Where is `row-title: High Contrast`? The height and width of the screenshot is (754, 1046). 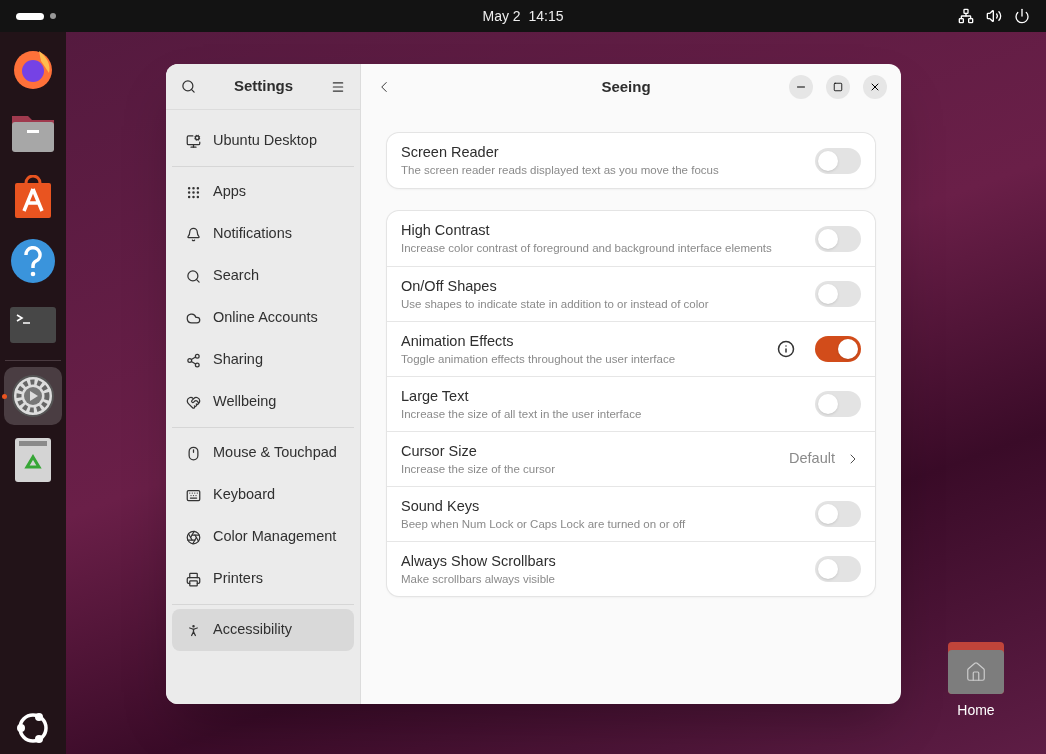
row-title: High Contrast is located at coordinates (446, 230).